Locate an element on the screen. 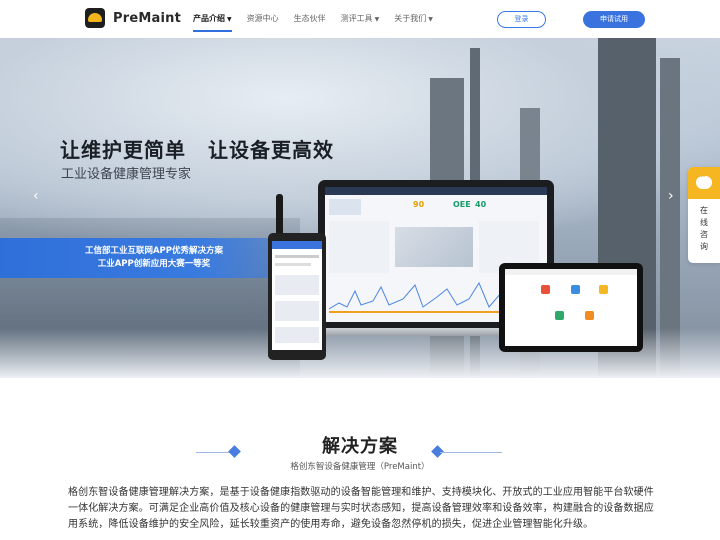 The image size is (720, 540). chat-bubble-icon is located at coordinates (704, 183).